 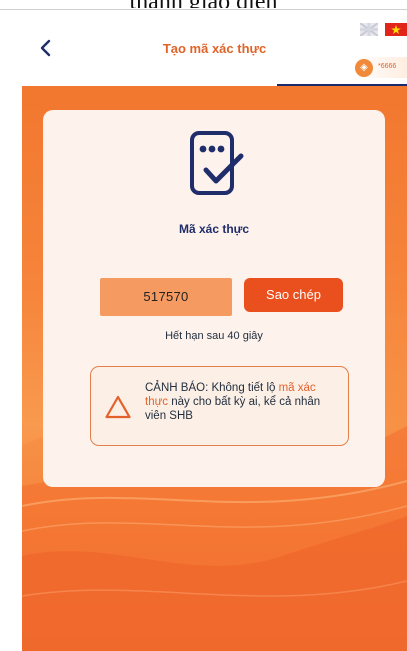 I want to click on copy-button: Sao chép, so click(x=293, y=295).